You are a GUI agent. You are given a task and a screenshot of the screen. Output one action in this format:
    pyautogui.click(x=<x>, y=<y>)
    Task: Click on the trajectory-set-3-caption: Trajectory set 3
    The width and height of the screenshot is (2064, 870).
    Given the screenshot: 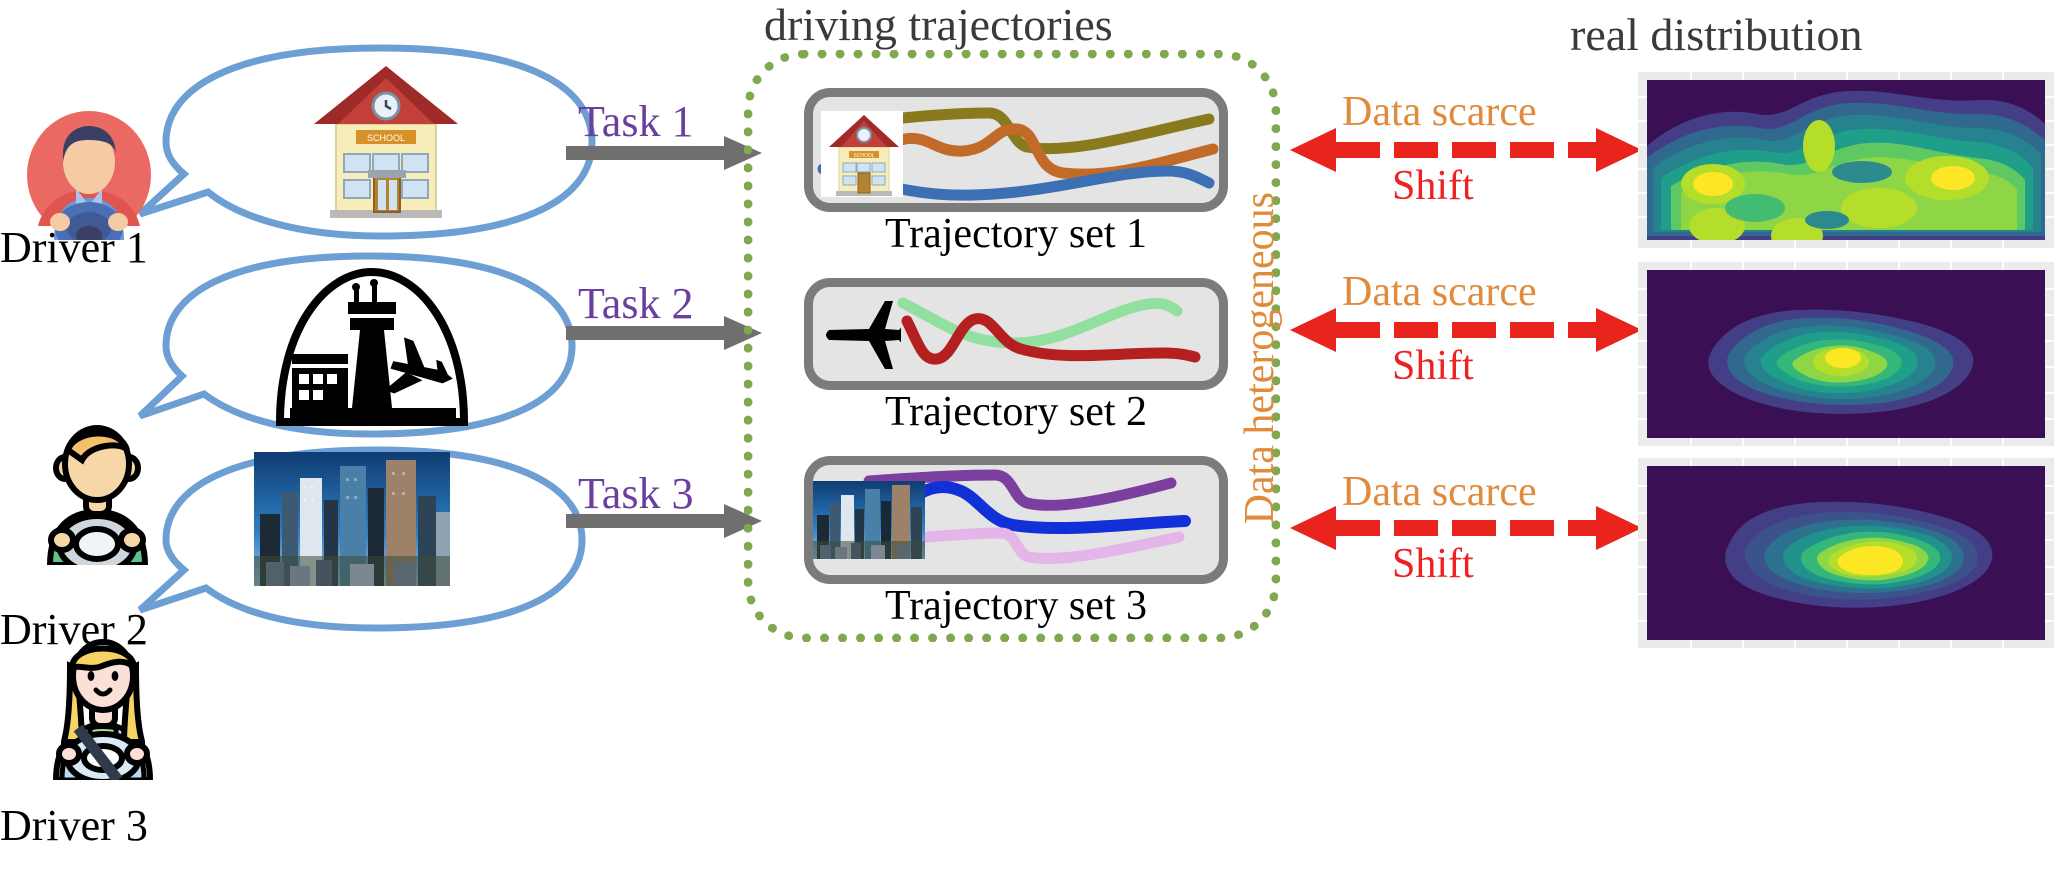 What is the action you would take?
    pyautogui.click(x=1016, y=606)
    